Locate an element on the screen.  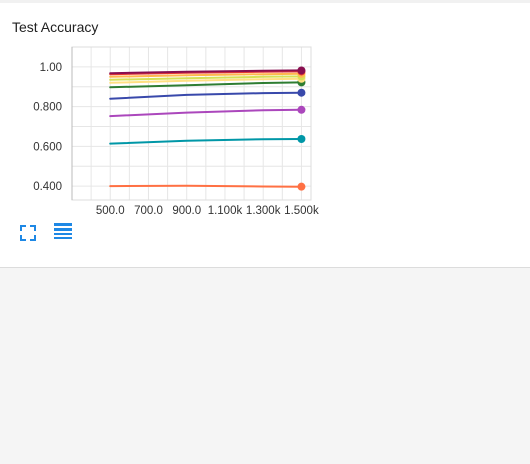
x-tick-label: 700.0 is located at coordinates (148, 211).